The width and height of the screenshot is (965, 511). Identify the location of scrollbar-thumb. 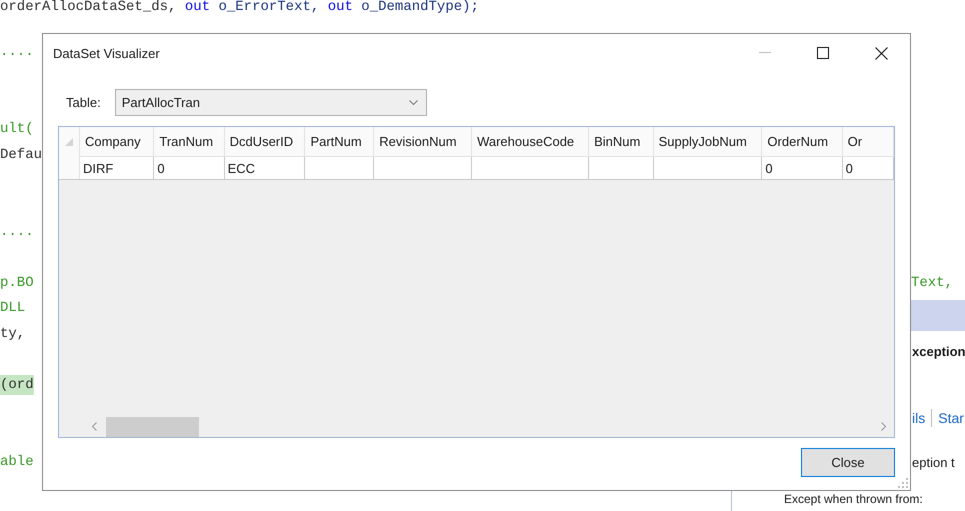
(152, 427).